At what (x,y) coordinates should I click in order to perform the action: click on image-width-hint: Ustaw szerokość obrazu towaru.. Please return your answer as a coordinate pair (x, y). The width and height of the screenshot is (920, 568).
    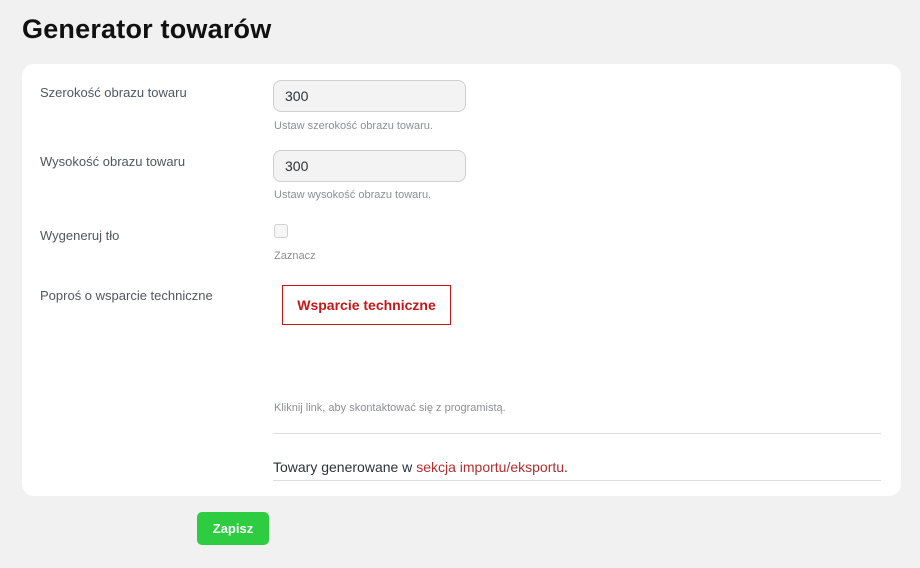
    Looking at the image, I should click on (353, 126).